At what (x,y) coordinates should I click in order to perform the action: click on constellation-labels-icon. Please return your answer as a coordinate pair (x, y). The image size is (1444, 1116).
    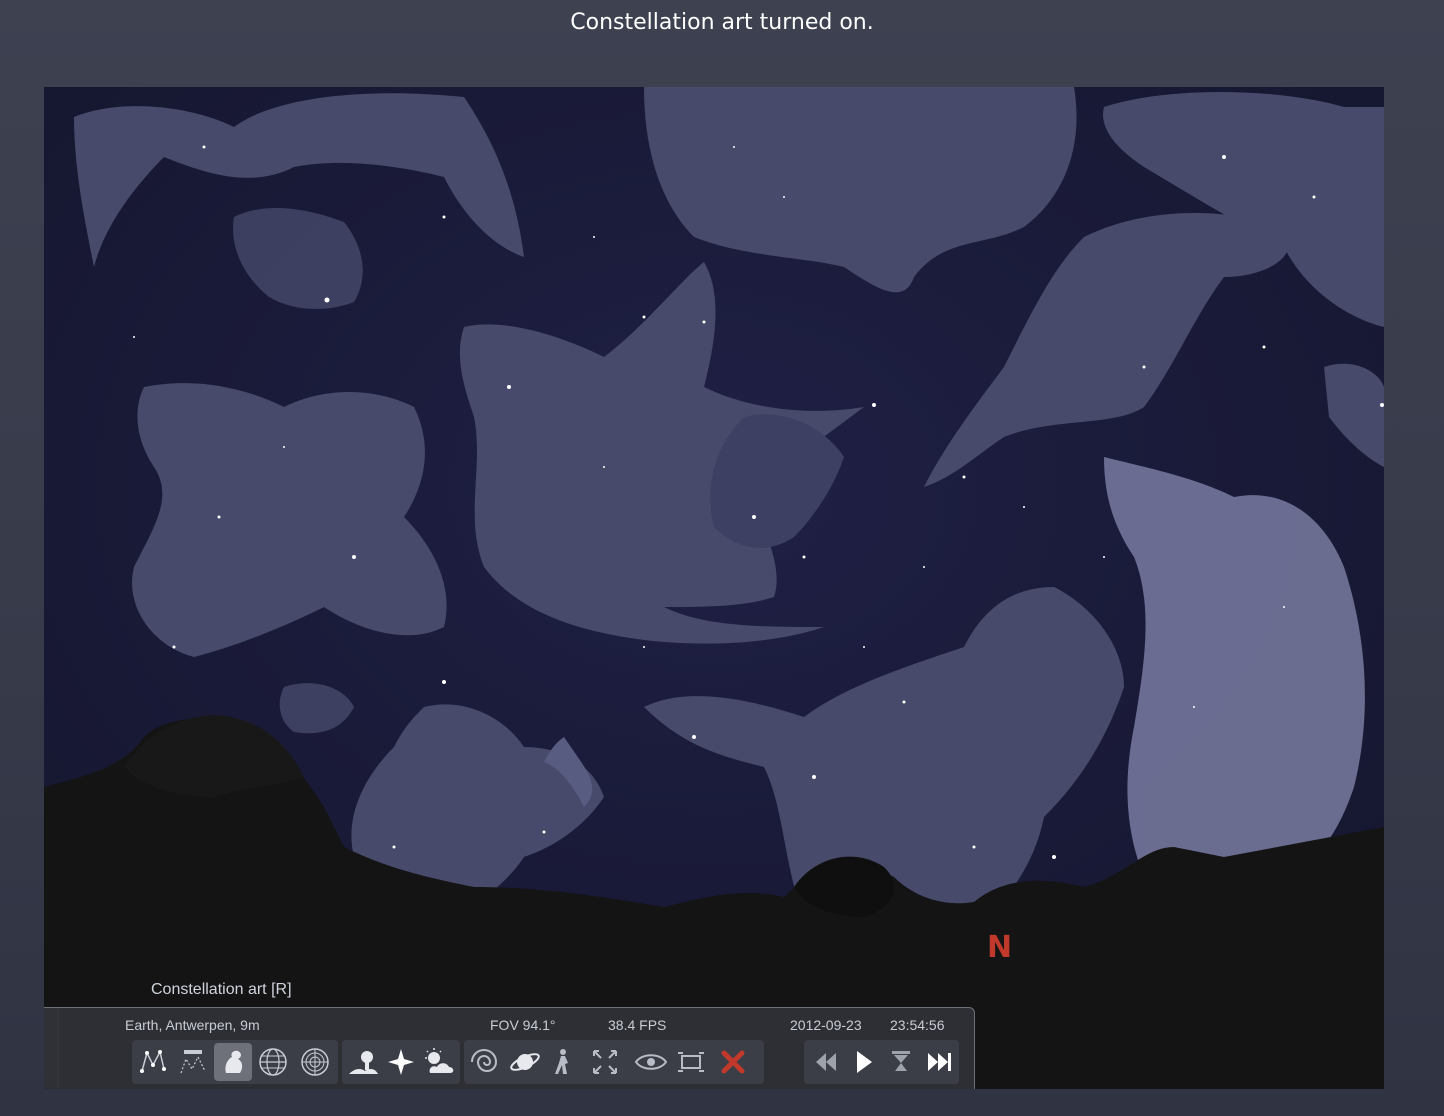
    Looking at the image, I should click on (193, 1062).